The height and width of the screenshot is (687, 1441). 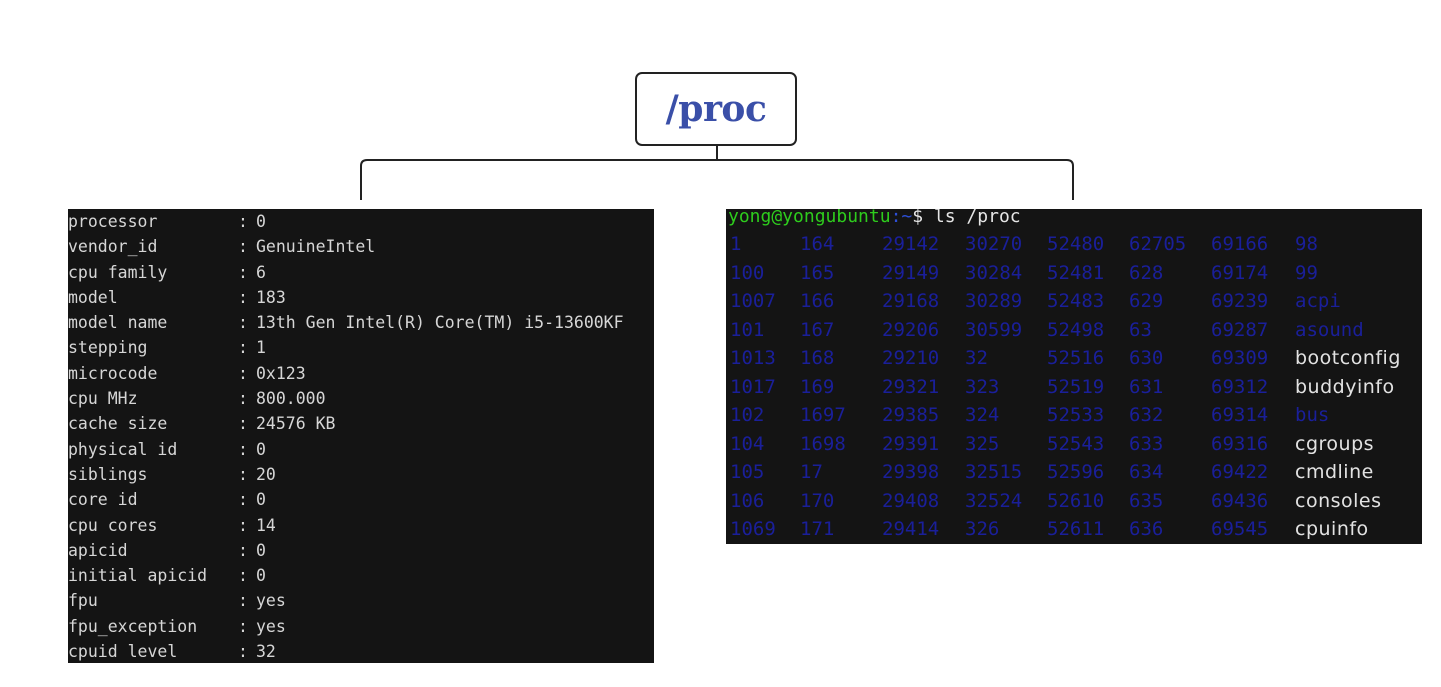 What do you see at coordinates (976, 358) in the screenshot?
I see `ls-dir-entry: 32` at bounding box center [976, 358].